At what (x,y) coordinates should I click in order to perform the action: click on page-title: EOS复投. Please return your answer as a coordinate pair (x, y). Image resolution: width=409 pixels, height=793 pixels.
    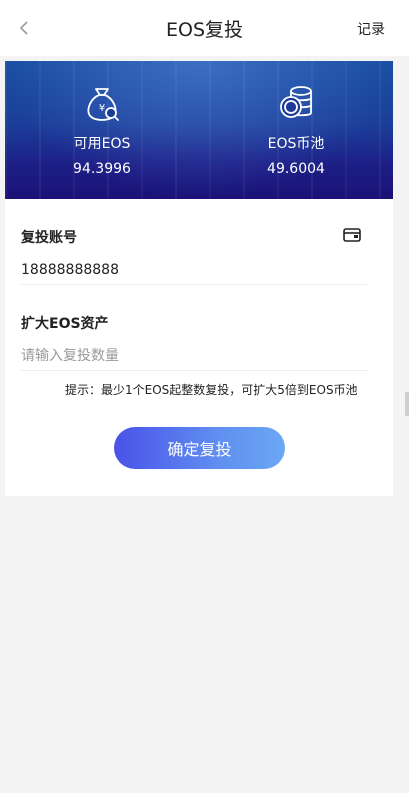
    Looking at the image, I should click on (204, 29).